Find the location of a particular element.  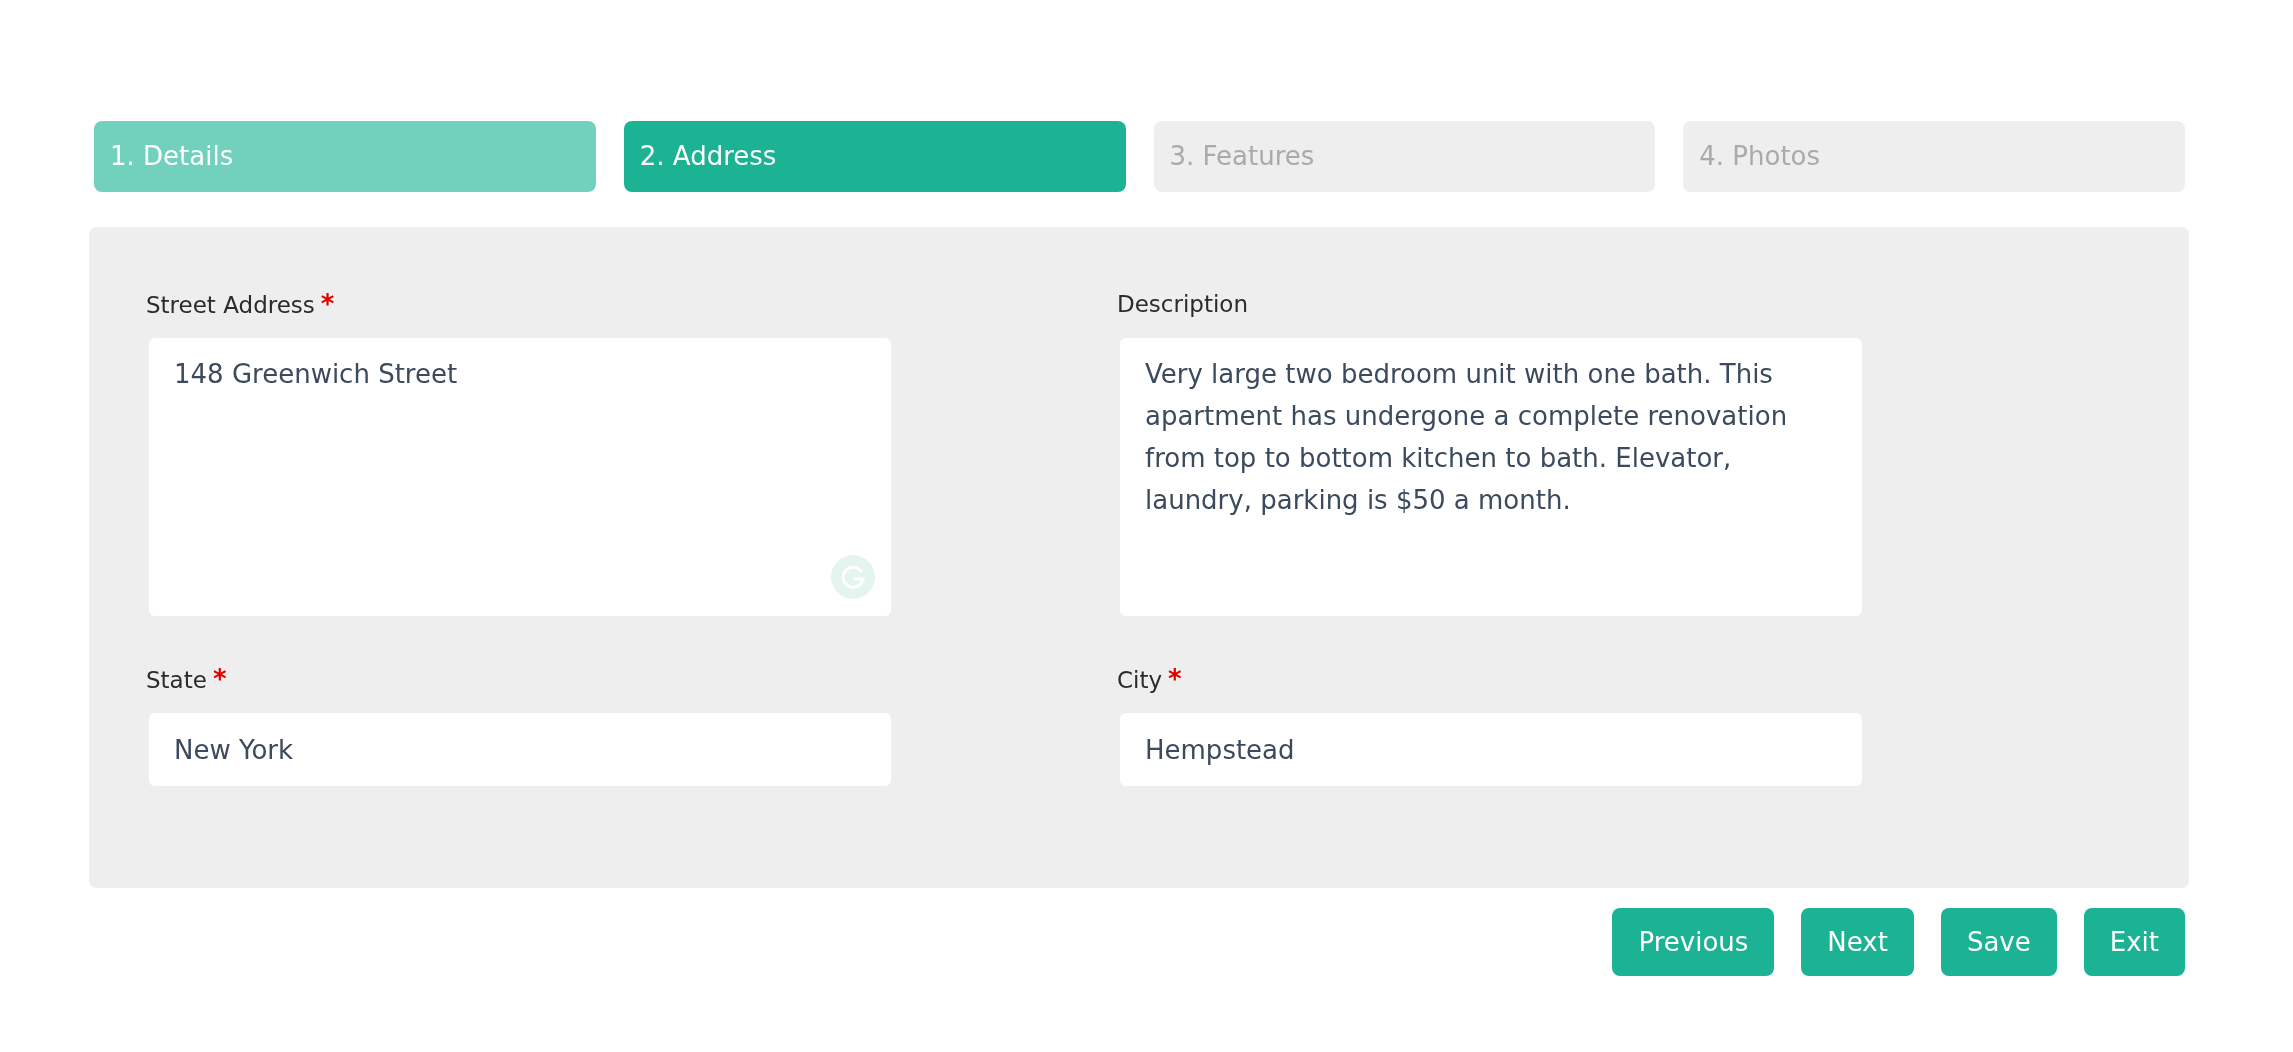

field-label: Description is located at coordinates (1182, 304).